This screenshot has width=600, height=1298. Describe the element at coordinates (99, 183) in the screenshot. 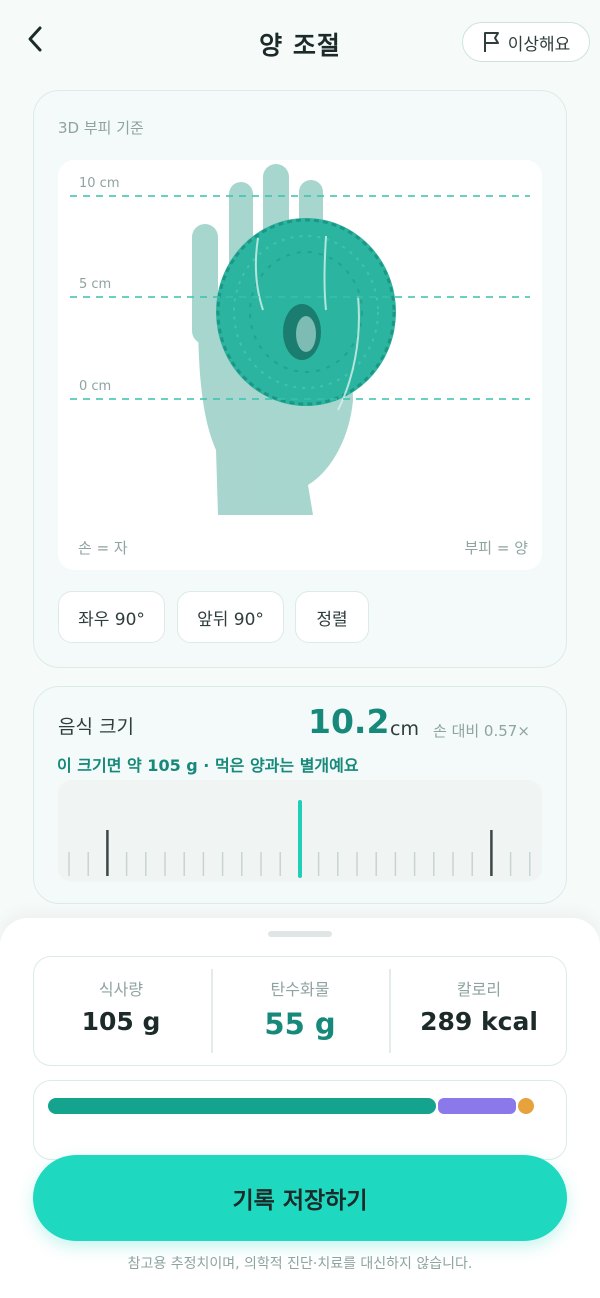

I see `grid-label-10cm: 10 cm` at that location.